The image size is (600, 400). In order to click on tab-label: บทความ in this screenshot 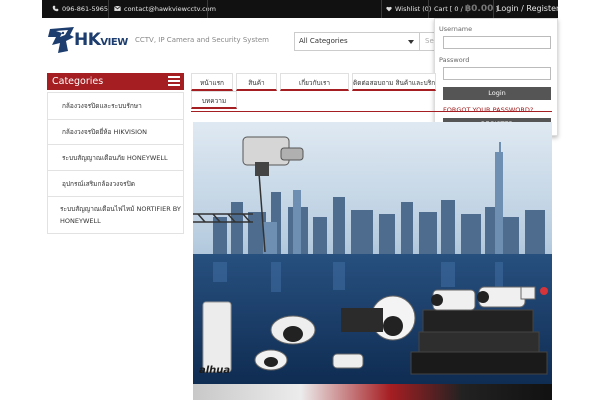, I will do `click(214, 101)`.